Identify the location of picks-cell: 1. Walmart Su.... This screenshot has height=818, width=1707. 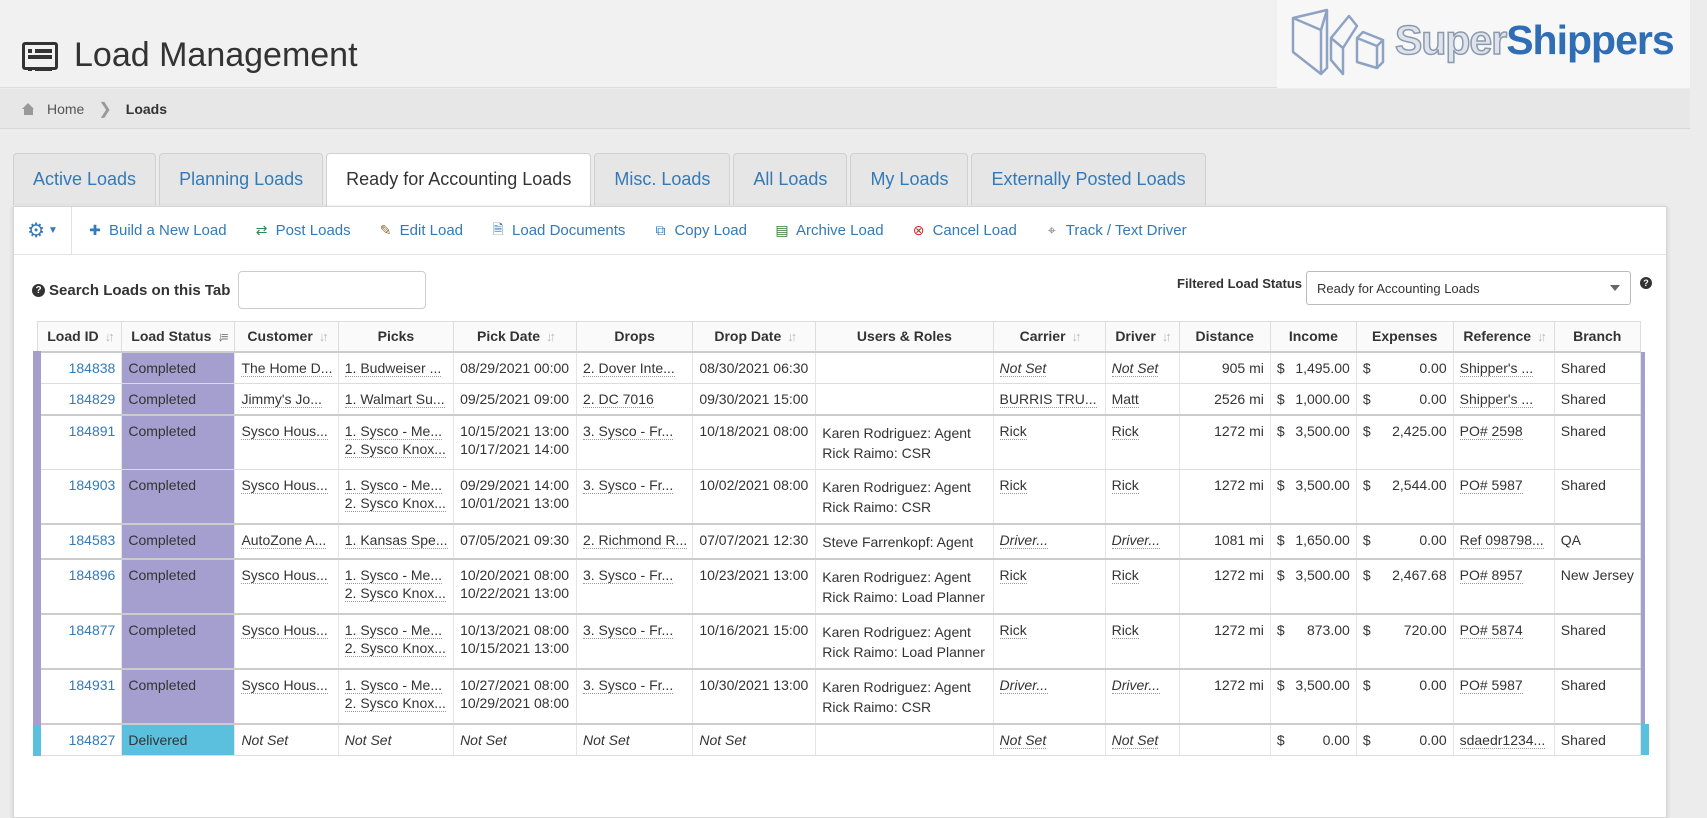
(396, 399).